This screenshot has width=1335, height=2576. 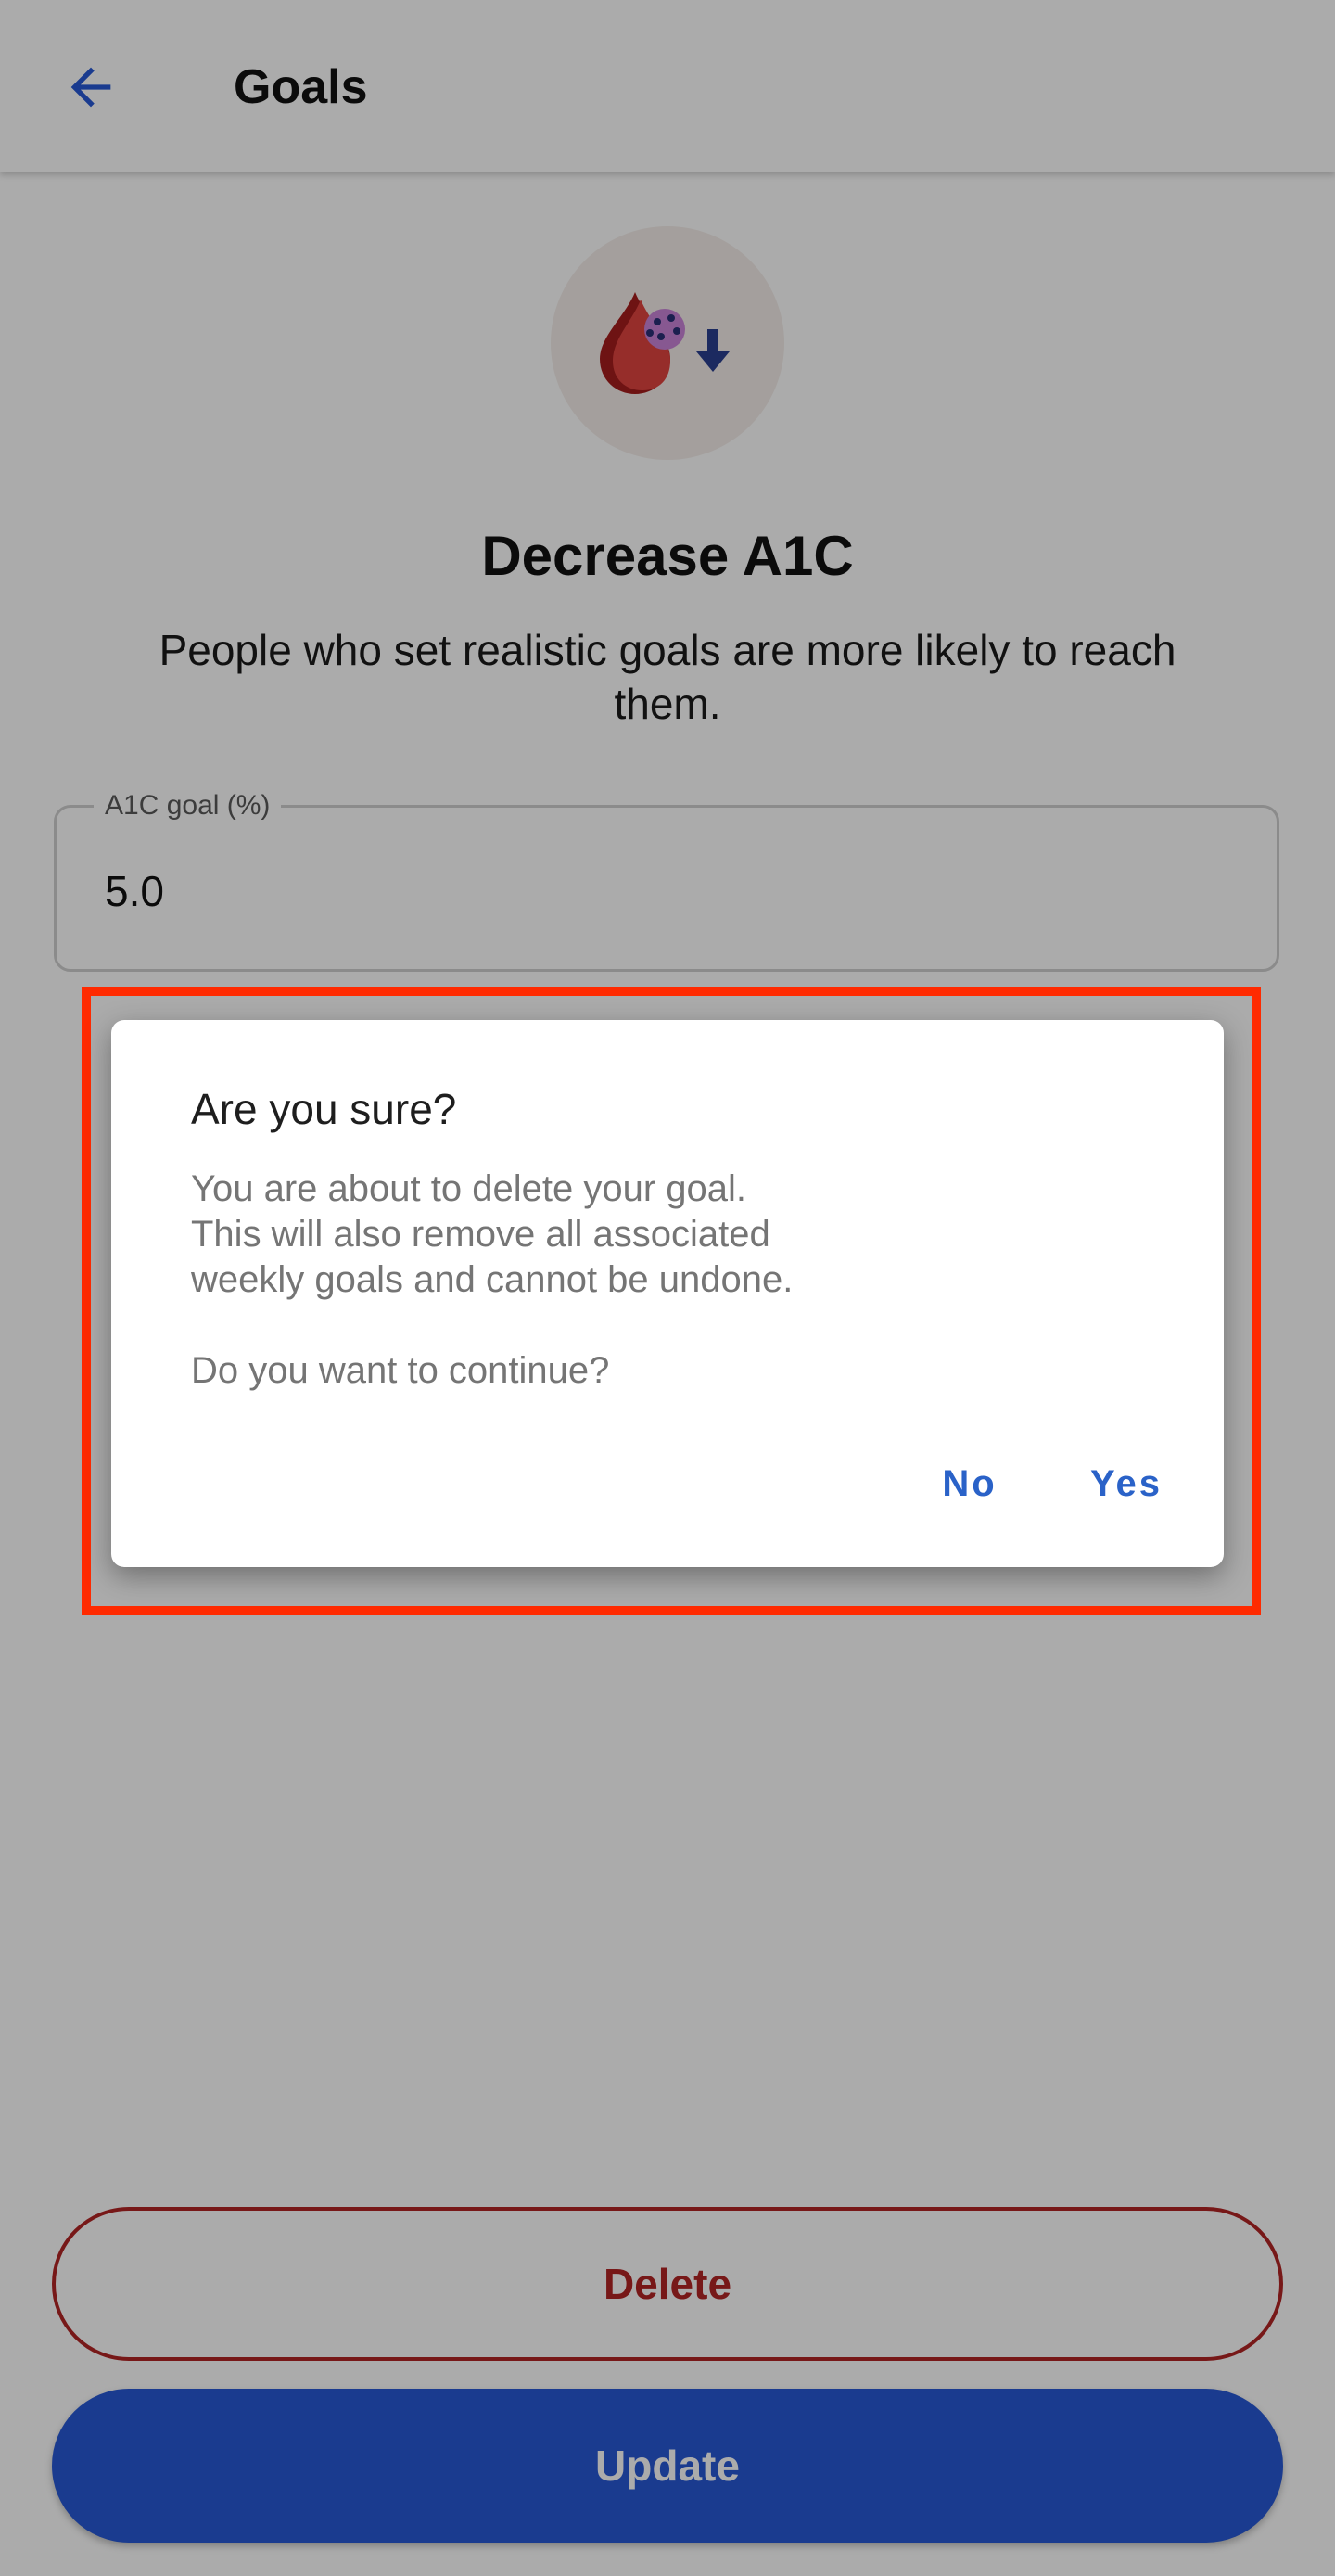 I want to click on dialog-title: Are you sure?, so click(x=324, y=1109).